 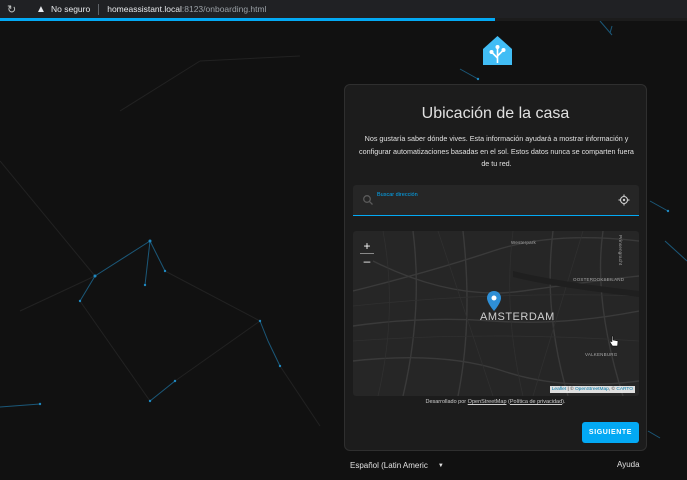 What do you see at coordinates (610, 432) in the screenshot?
I see `next-button: SIGUIENTE` at bounding box center [610, 432].